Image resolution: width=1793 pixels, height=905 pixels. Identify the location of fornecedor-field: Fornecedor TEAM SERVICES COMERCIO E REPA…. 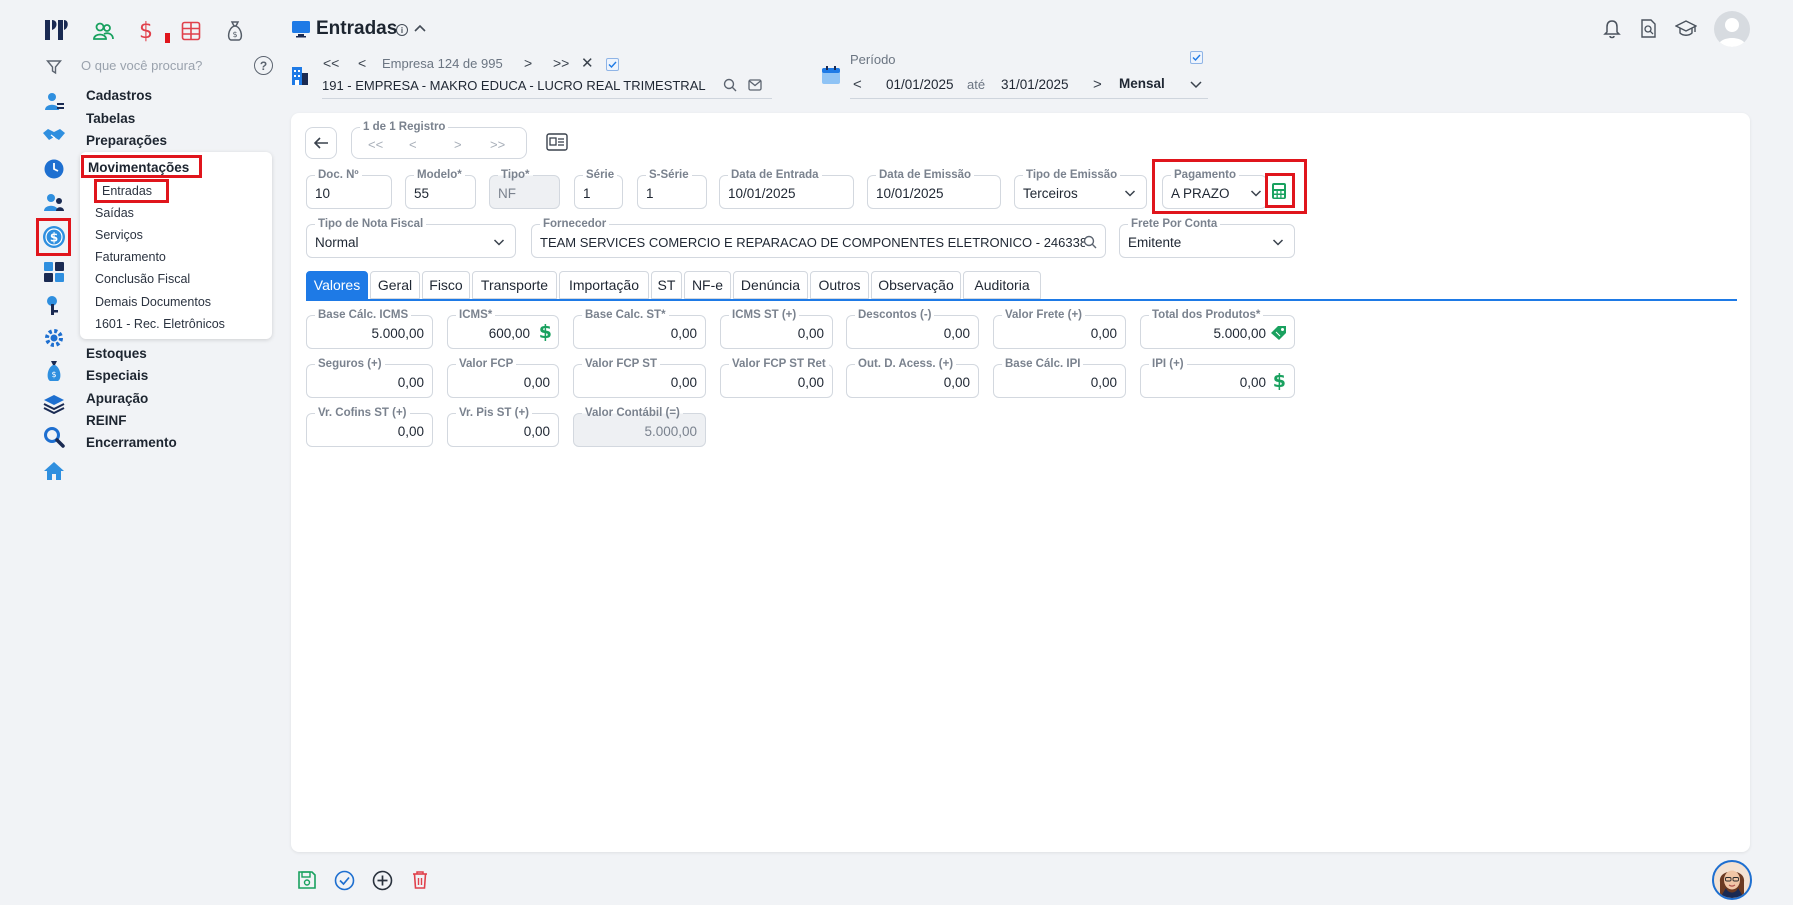
(818, 237).